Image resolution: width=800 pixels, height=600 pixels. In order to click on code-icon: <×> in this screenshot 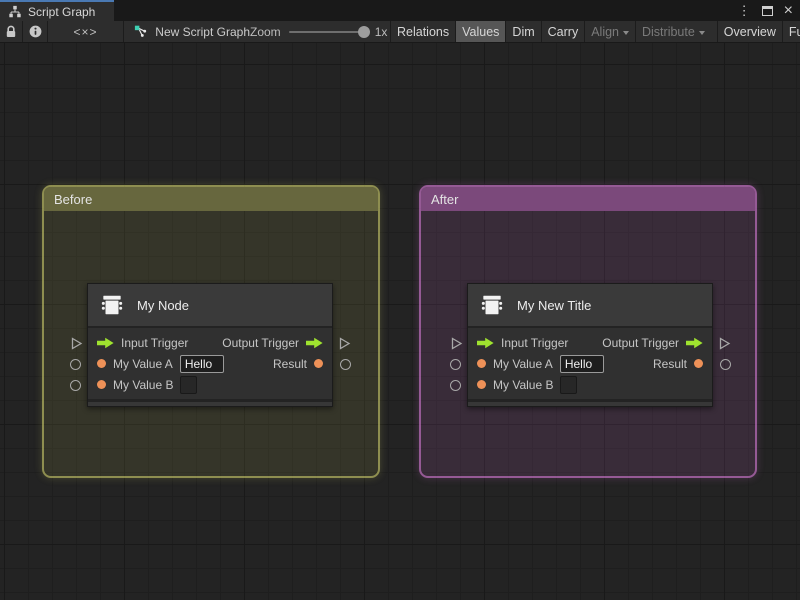, I will do `click(85, 31)`.